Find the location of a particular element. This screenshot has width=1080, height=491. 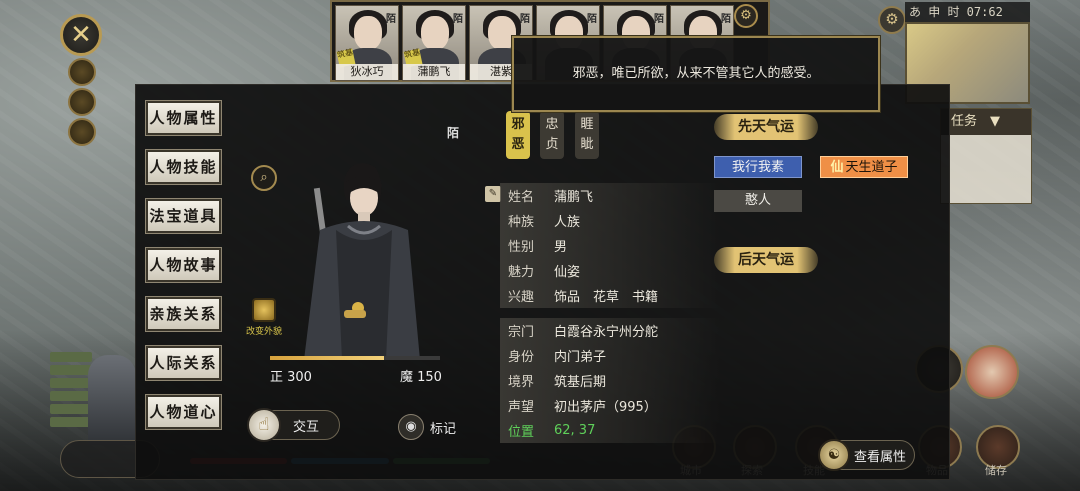

righteous-value: 正 300 is located at coordinates (291, 377).